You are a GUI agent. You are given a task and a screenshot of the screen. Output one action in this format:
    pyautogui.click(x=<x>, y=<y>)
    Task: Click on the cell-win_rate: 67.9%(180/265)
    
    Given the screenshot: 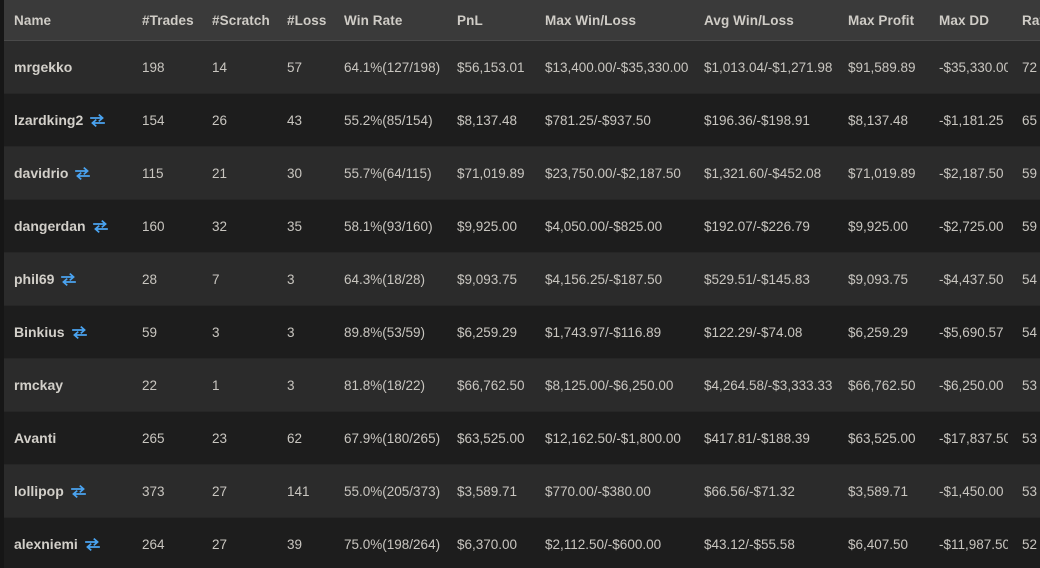 What is the action you would take?
    pyautogui.click(x=386, y=438)
    